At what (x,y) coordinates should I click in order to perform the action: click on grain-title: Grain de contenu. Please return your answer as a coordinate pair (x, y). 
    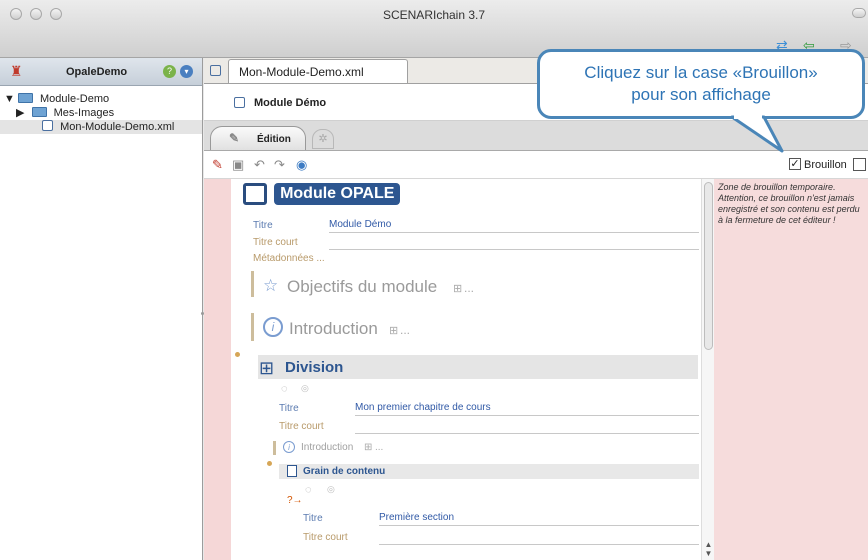
    Looking at the image, I should click on (344, 471).